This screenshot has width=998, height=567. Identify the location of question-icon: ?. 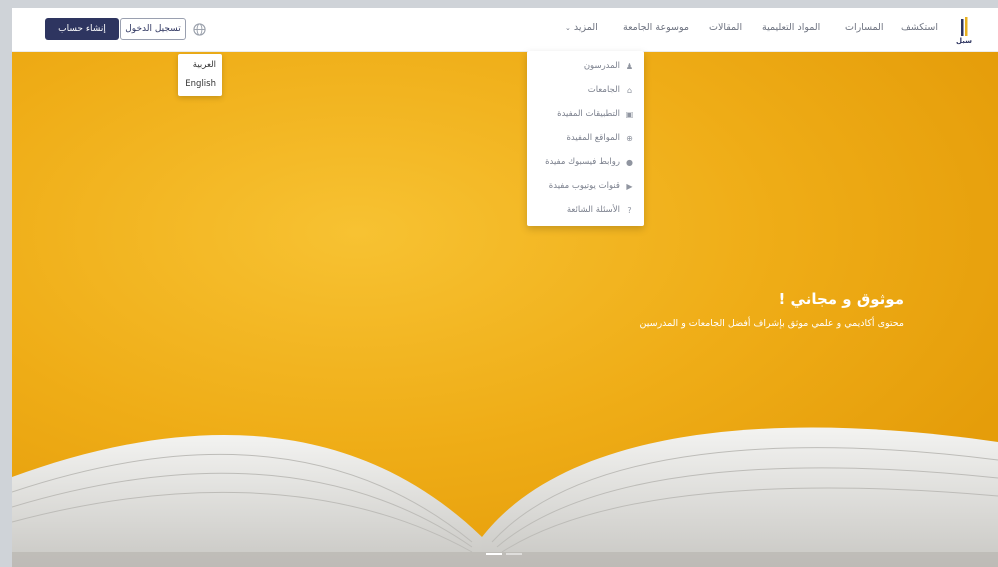
(629, 210).